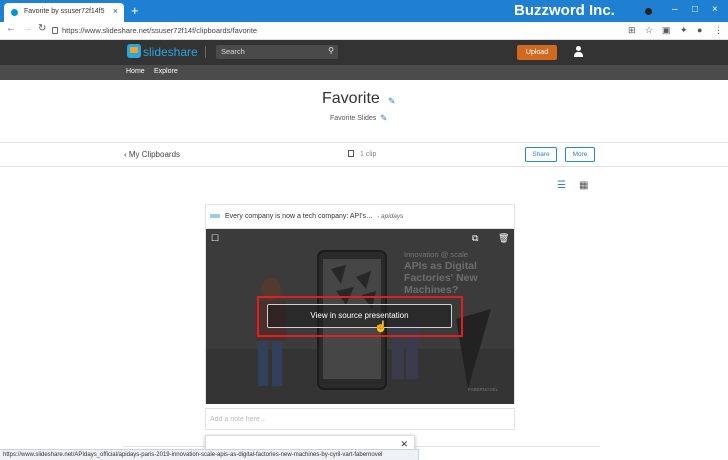  Describe the element at coordinates (215, 216) in the screenshot. I see `presentation-thumbnail` at that location.